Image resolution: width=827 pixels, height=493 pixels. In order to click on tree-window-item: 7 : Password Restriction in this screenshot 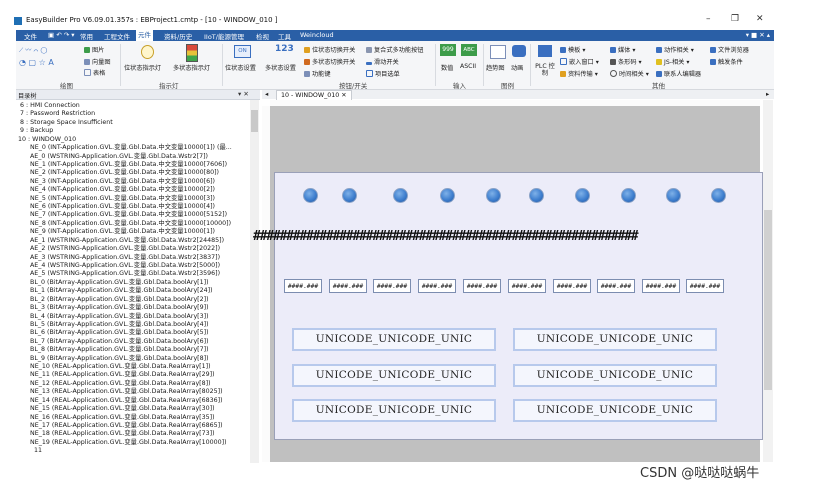, I will do `click(57, 114)`.